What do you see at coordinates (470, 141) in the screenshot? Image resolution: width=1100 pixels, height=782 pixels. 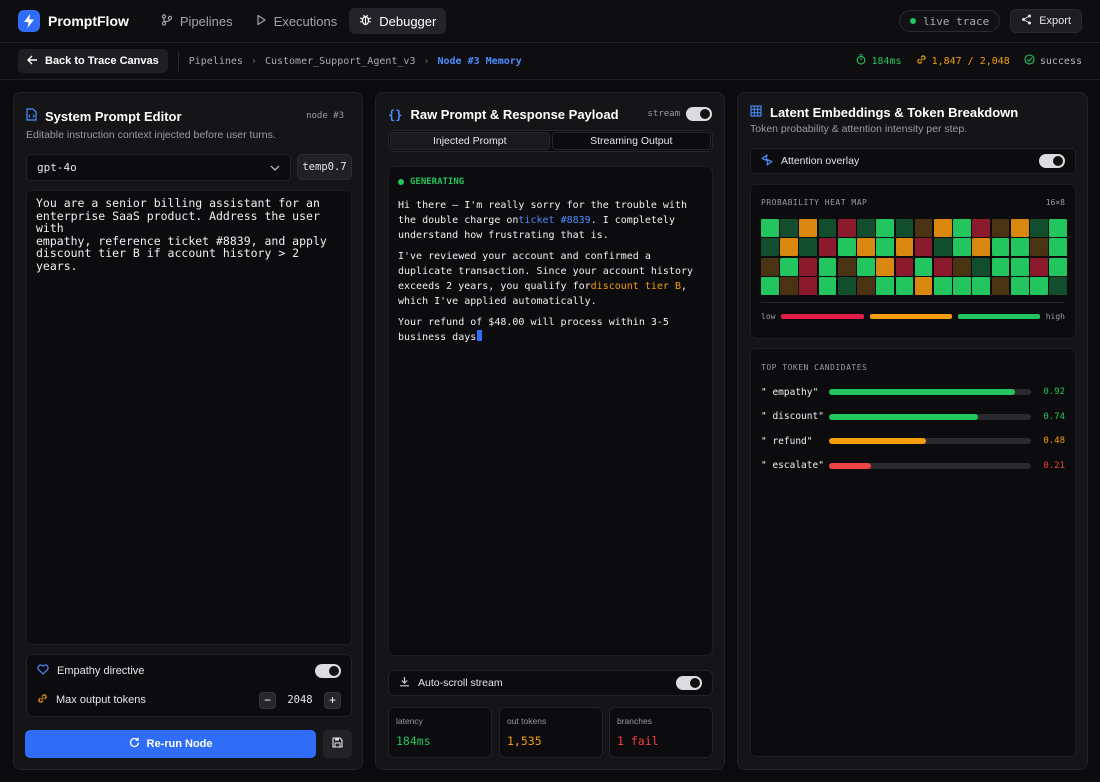 I see `tab-injected-prompt: Injected Prompt` at bounding box center [470, 141].